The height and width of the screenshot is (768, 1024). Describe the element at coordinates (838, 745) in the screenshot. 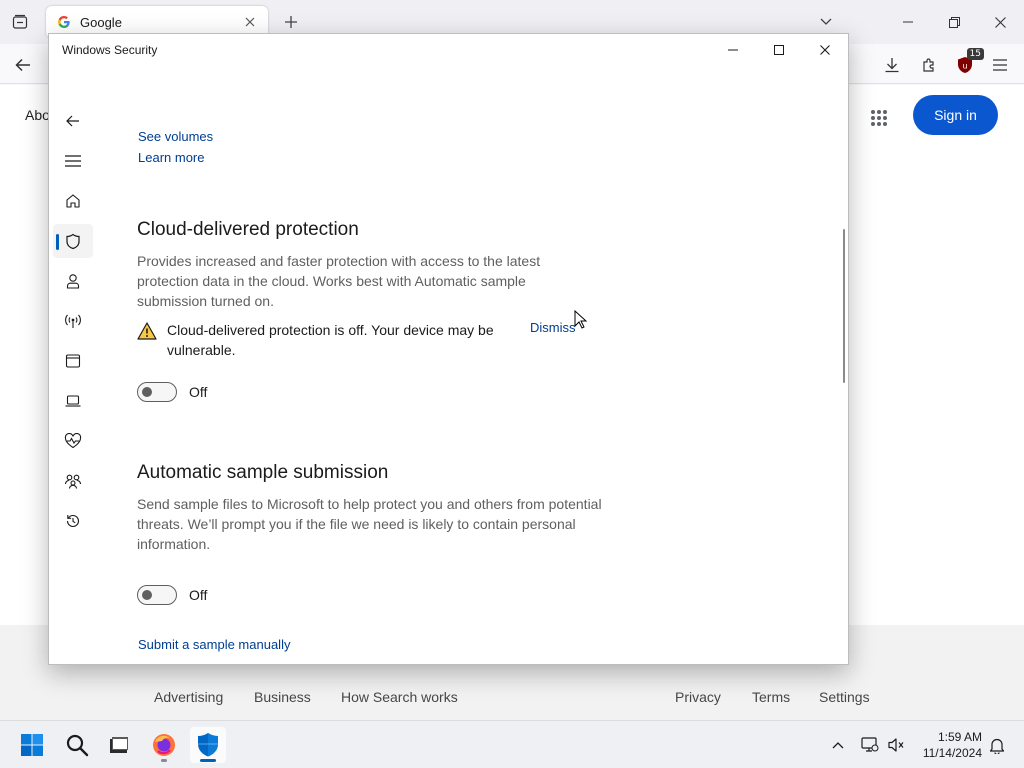

I see `chevron-up-icon` at that location.